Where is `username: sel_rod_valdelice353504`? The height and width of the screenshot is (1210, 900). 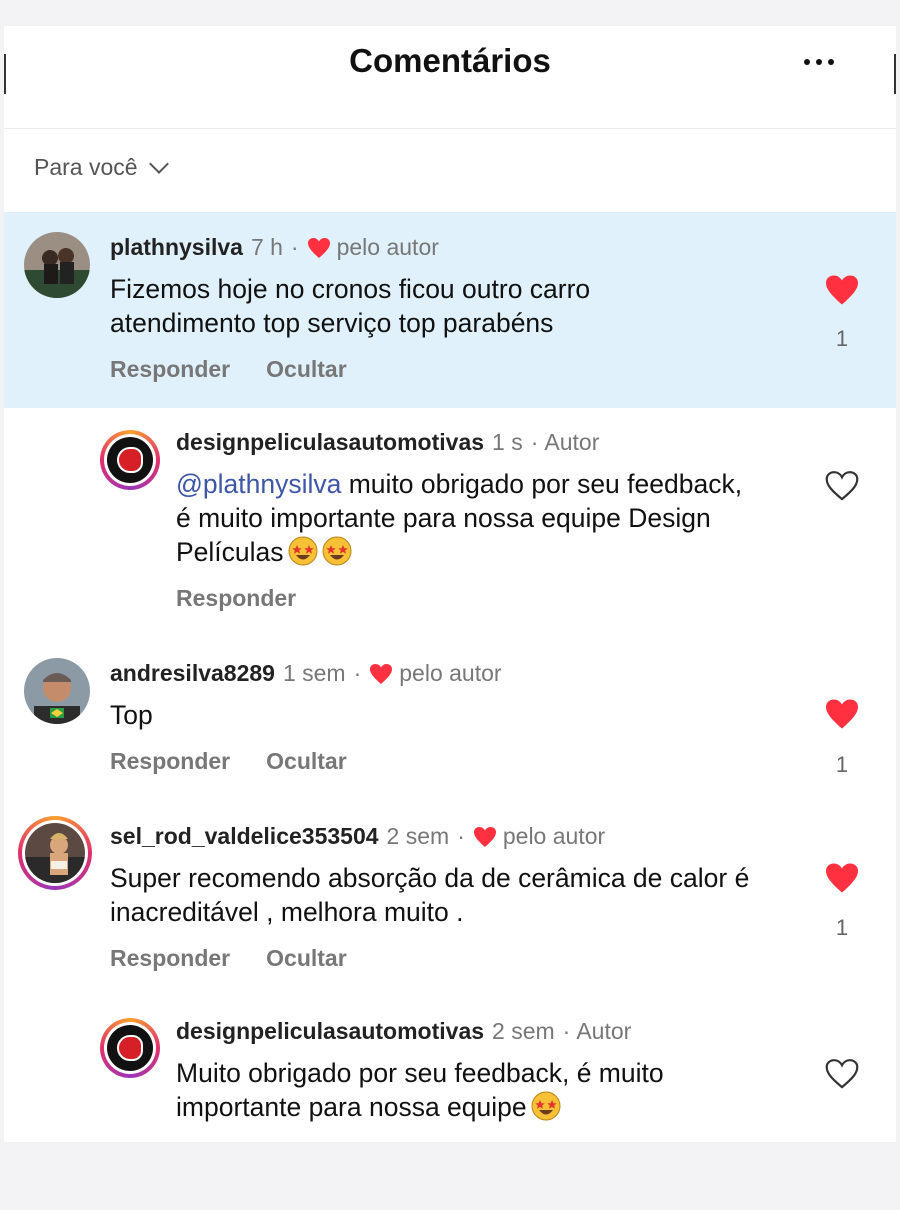
username: sel_rod_valdelice353504 is located at coordinates (244, 836).